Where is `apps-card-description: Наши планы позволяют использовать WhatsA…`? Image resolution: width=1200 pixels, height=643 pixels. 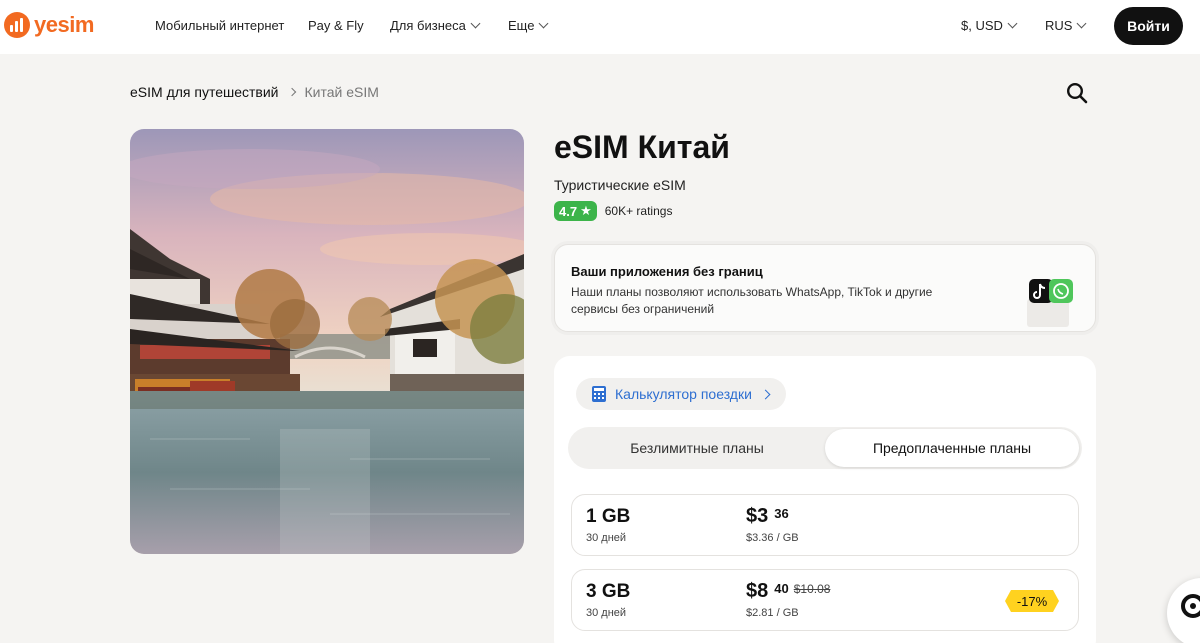
apps-card-description: Наши планы позволяют использовать WhatsA… is located at coordinates (752, 300).